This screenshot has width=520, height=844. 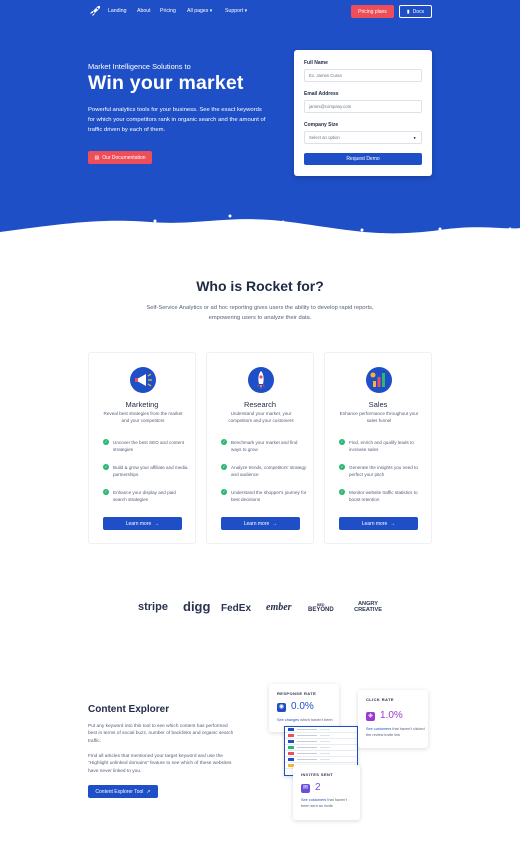 What do you see at coordinates (153, 607) in the screenshot?
I see `brand-stripe: stripe` at bounding box center [153, 607].